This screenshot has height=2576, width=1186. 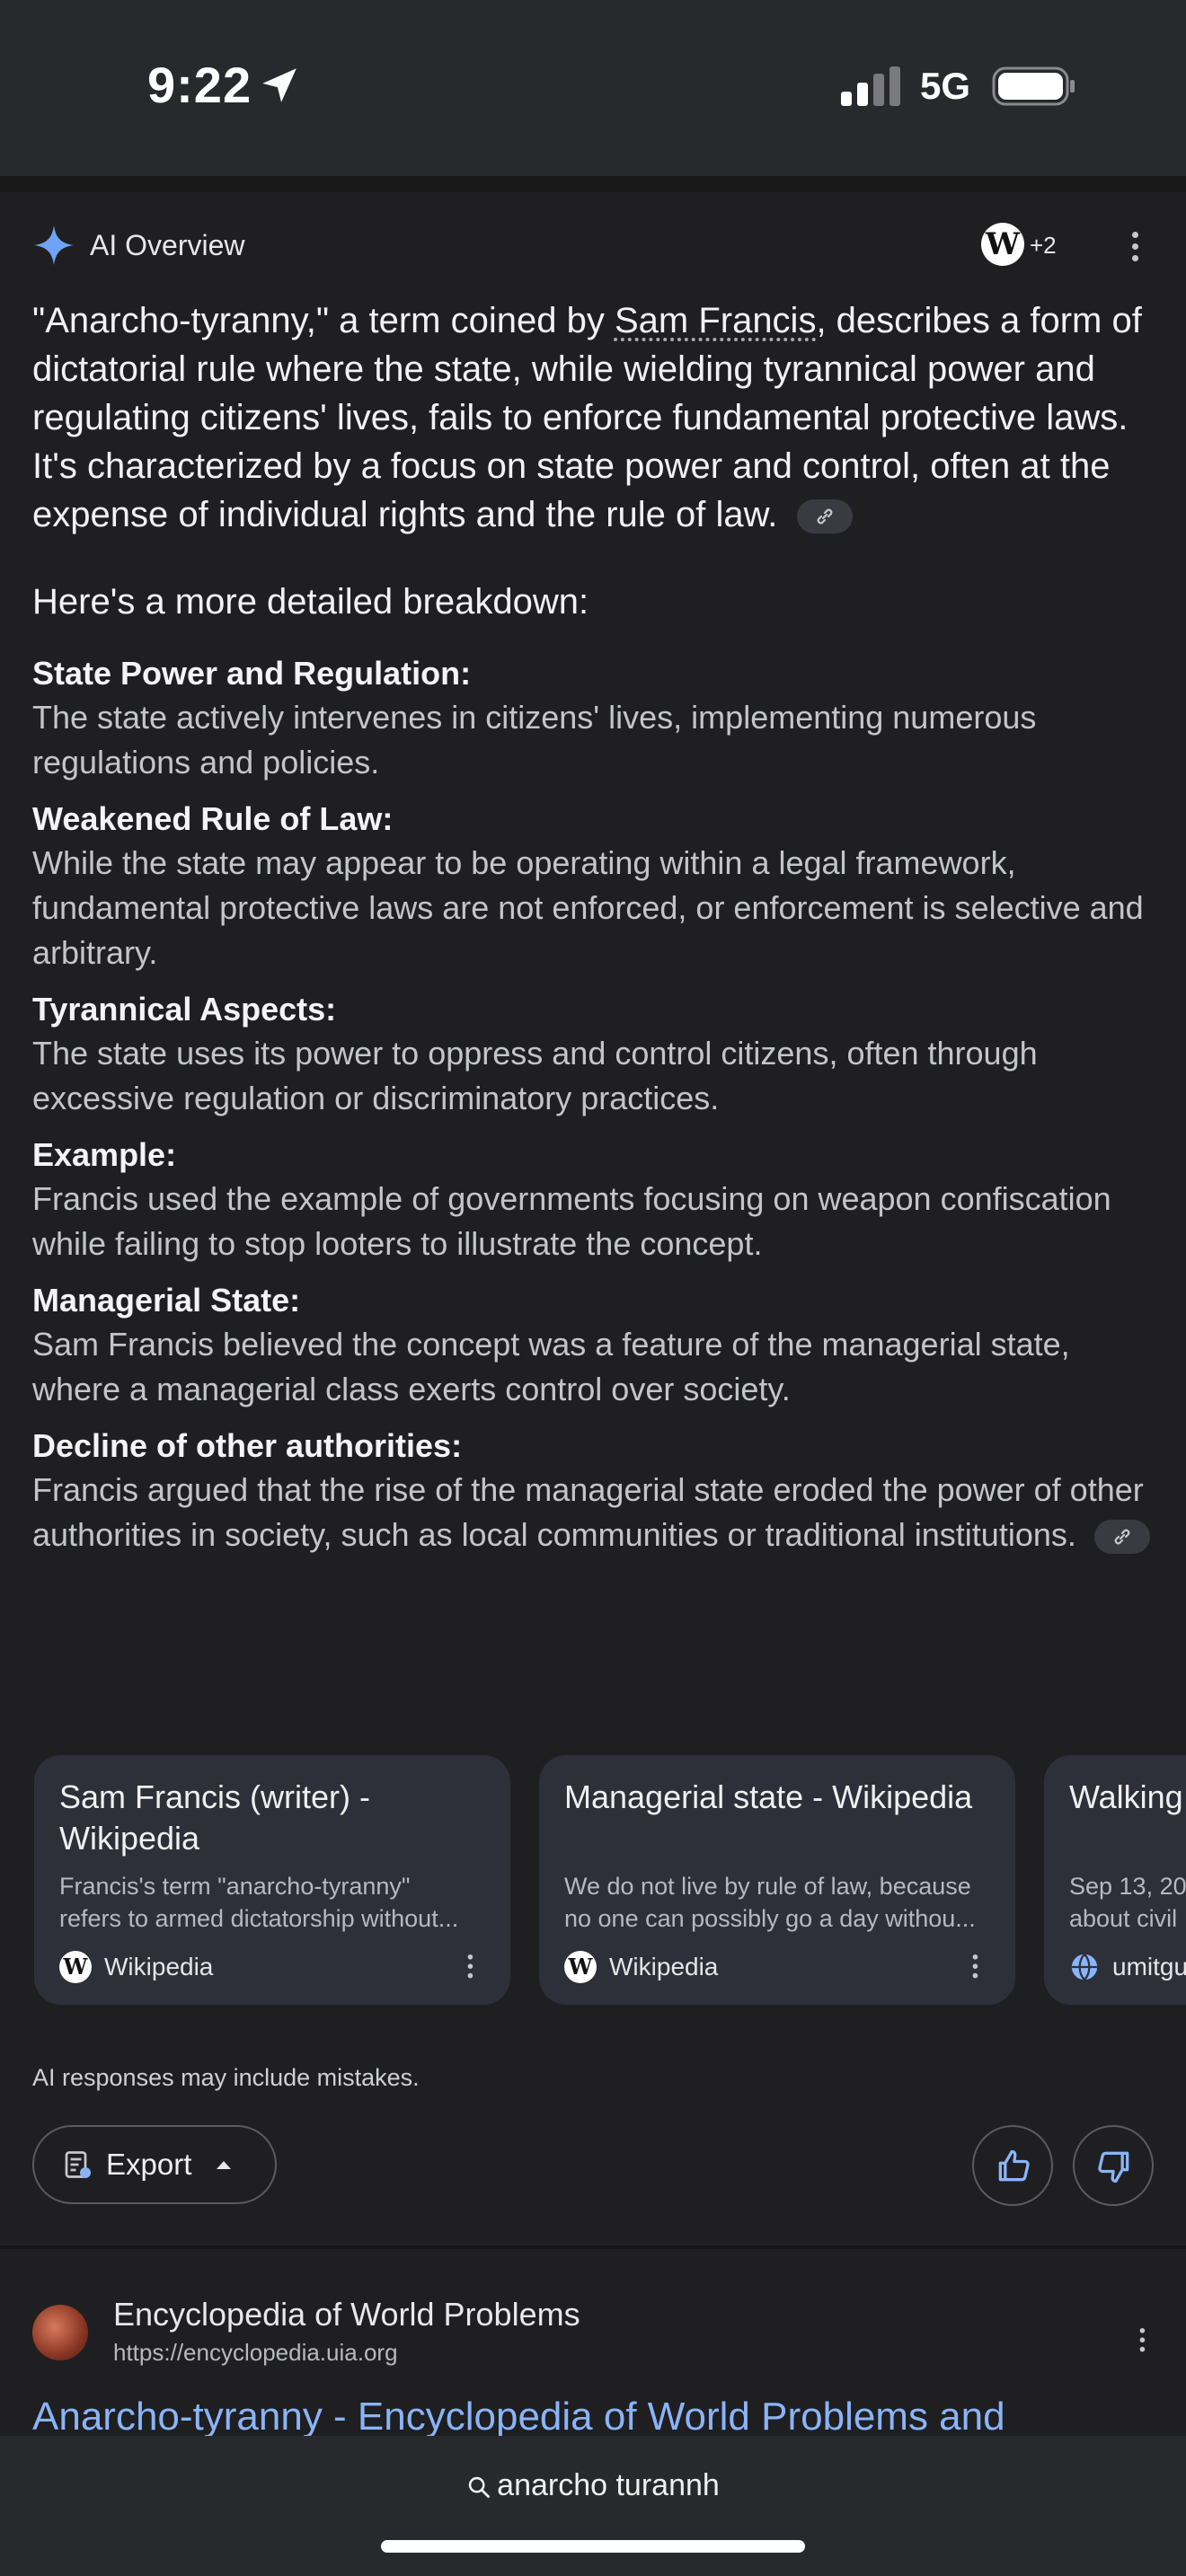 I want to click on globe-icon, so click(x=1084, y=1967).